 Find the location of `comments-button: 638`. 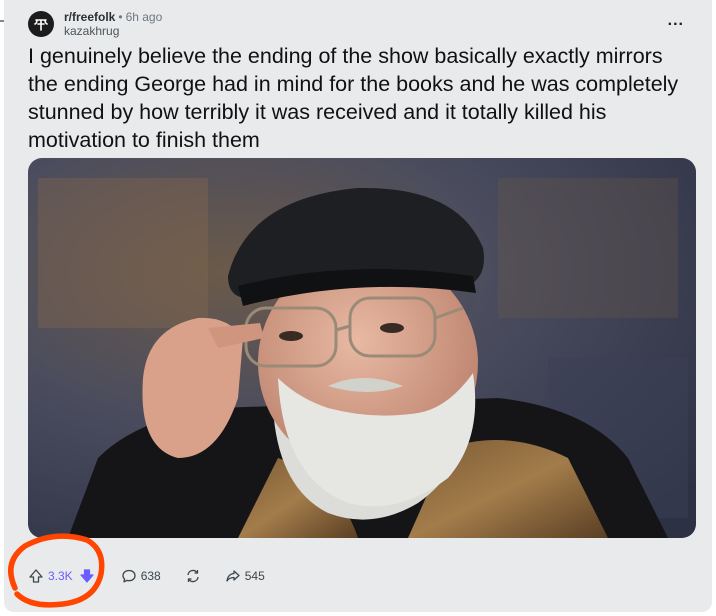

comments-button: 638 is located at coordinates (141, 576).